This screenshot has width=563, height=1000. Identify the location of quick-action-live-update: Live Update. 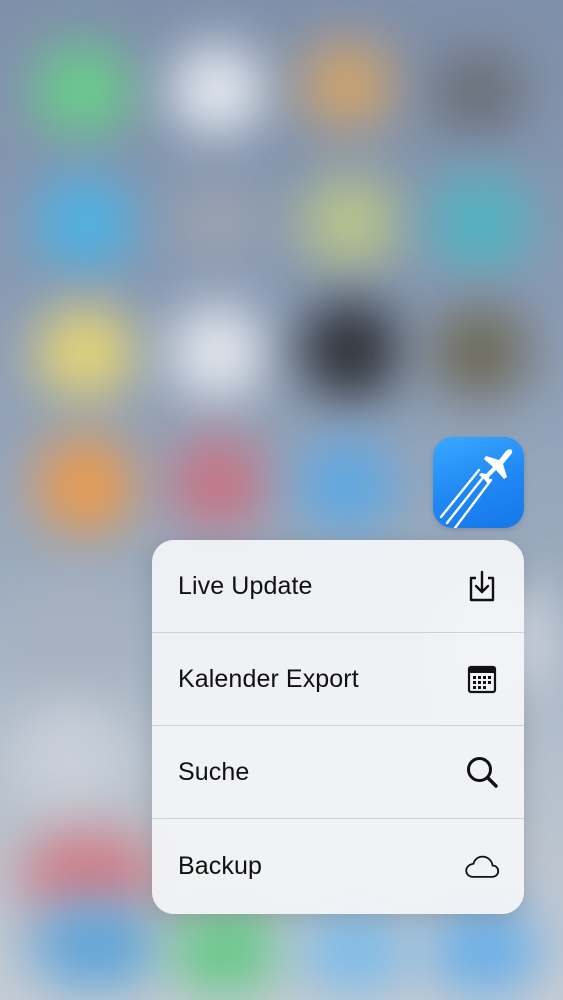
(338, 586).